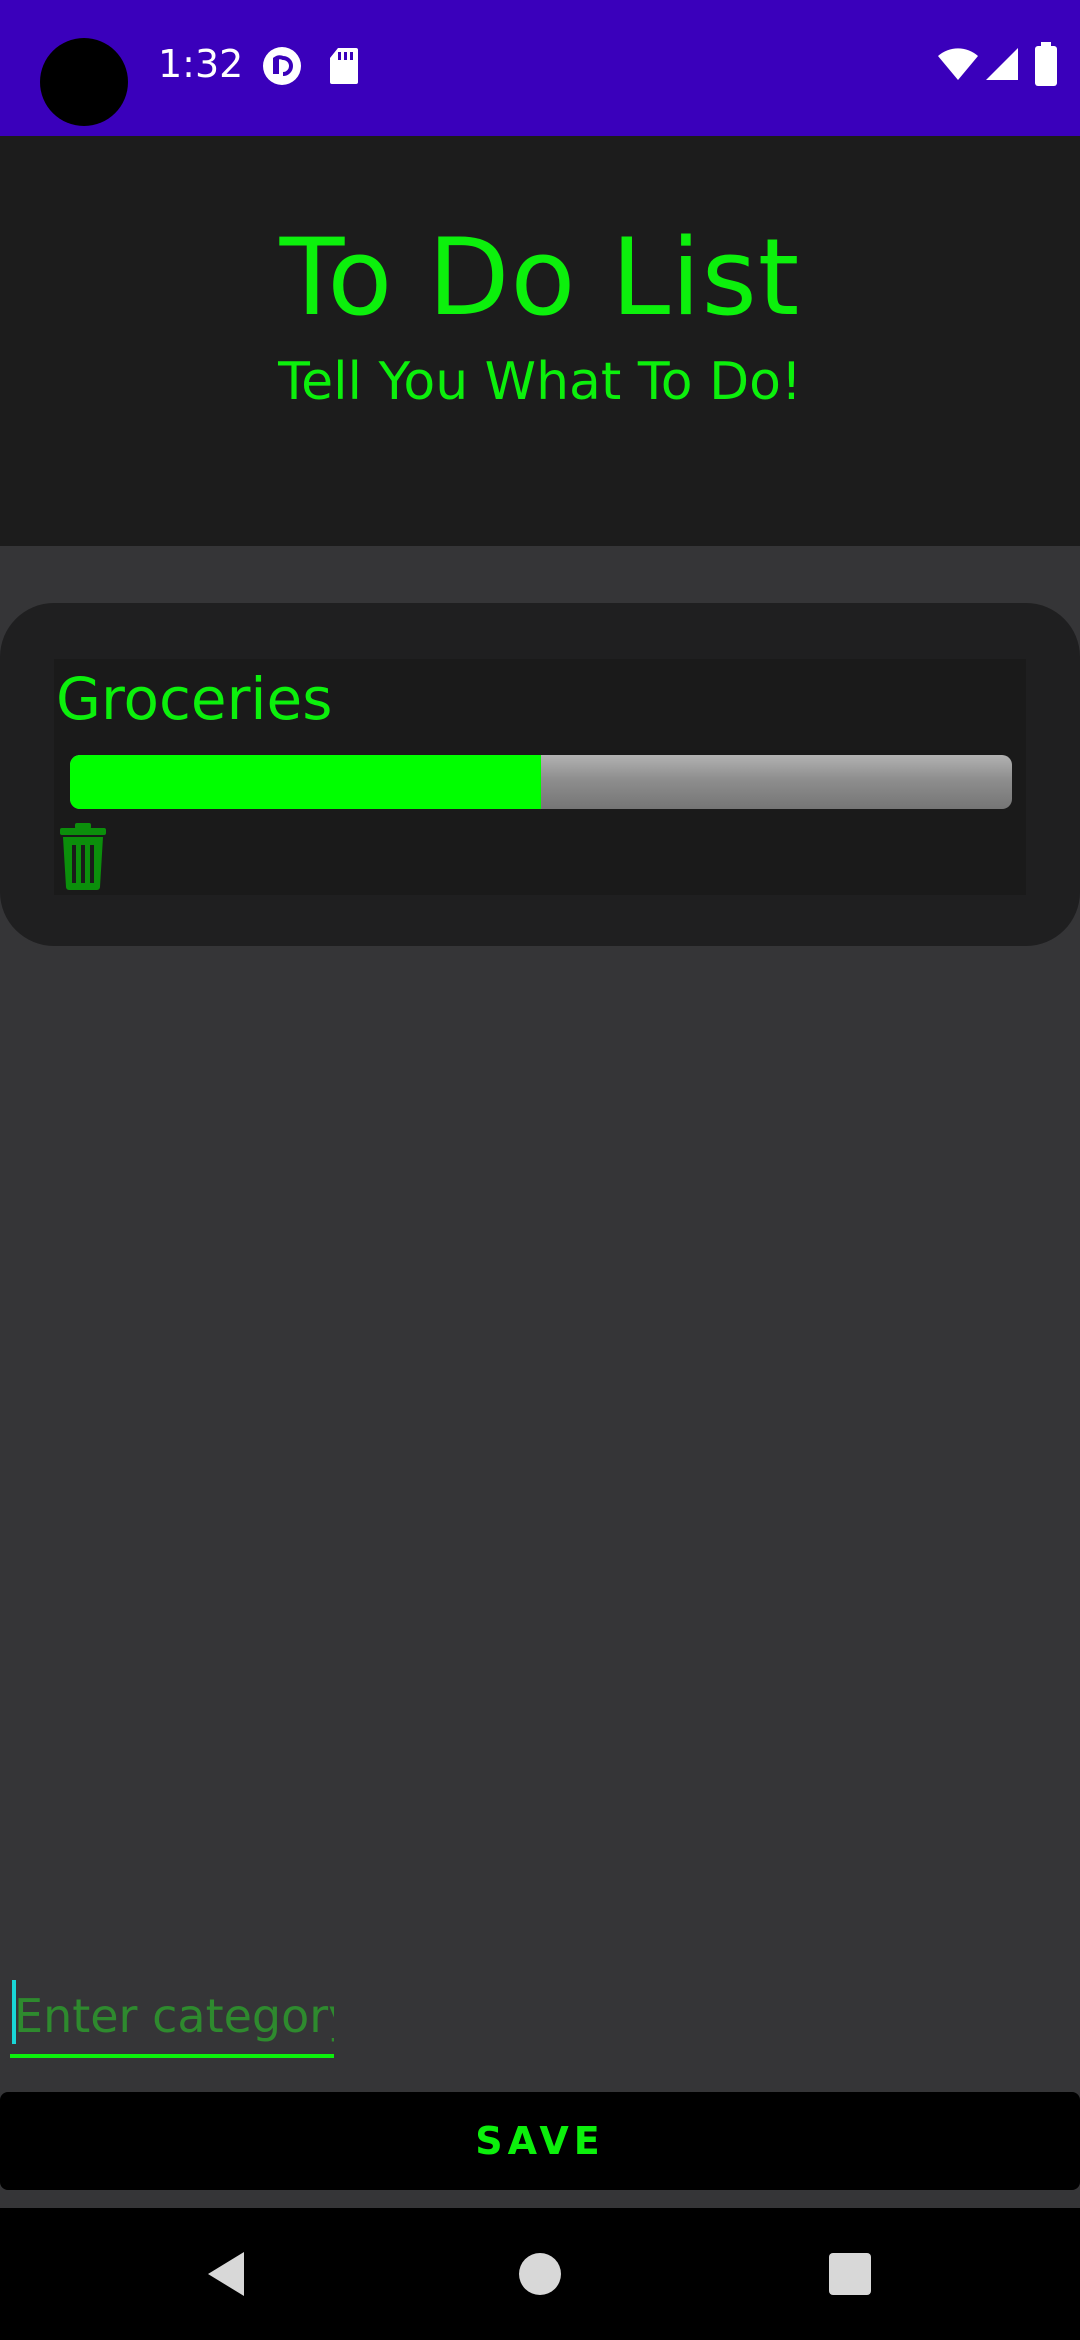  Describe the element at coordinates (84, 82) in the screenshot. I see `camera-cutout` at that location.